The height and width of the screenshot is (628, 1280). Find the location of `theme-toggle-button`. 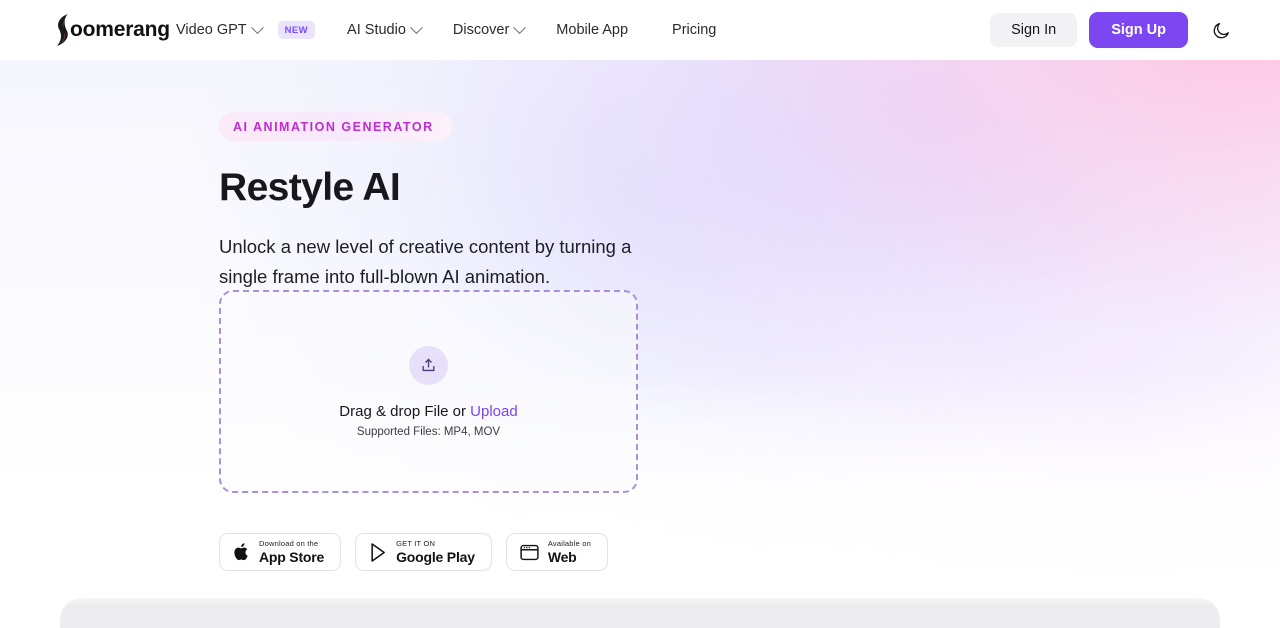

theme-toggle-button is located at coordinates (1221, 30).